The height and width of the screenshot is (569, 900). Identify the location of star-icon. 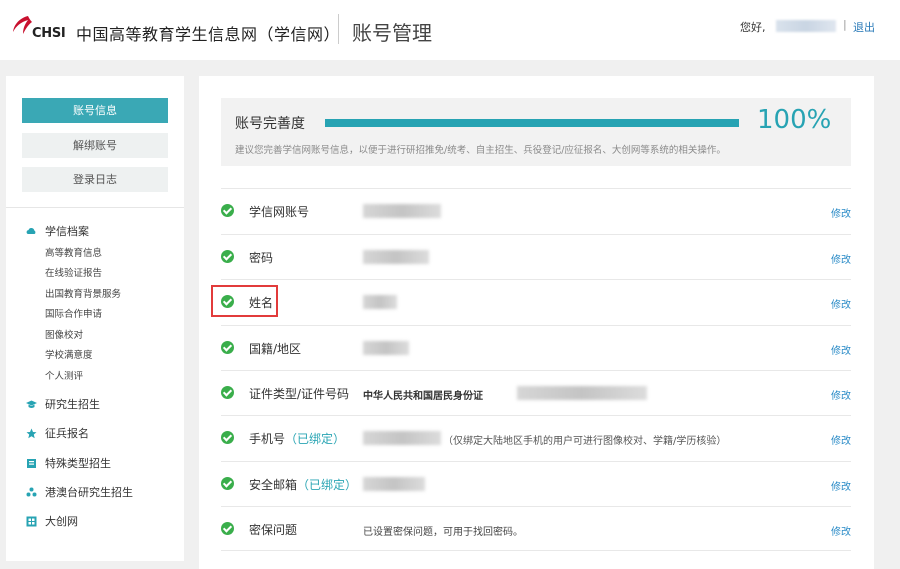
(31, 433).